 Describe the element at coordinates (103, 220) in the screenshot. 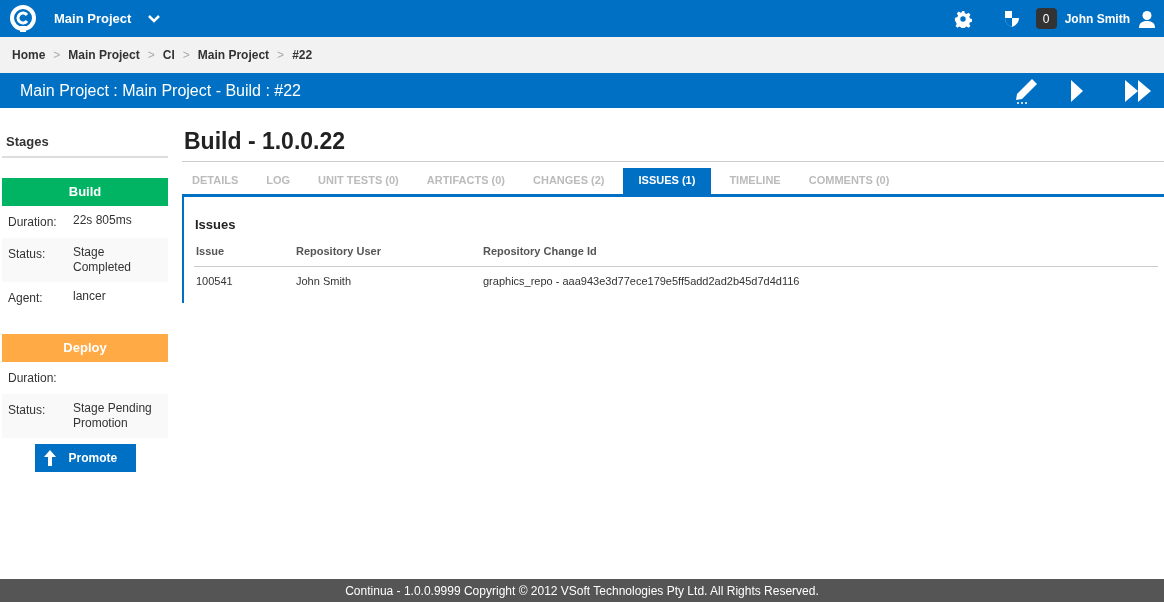

I see `field-value: 22s 805ms` at that location.